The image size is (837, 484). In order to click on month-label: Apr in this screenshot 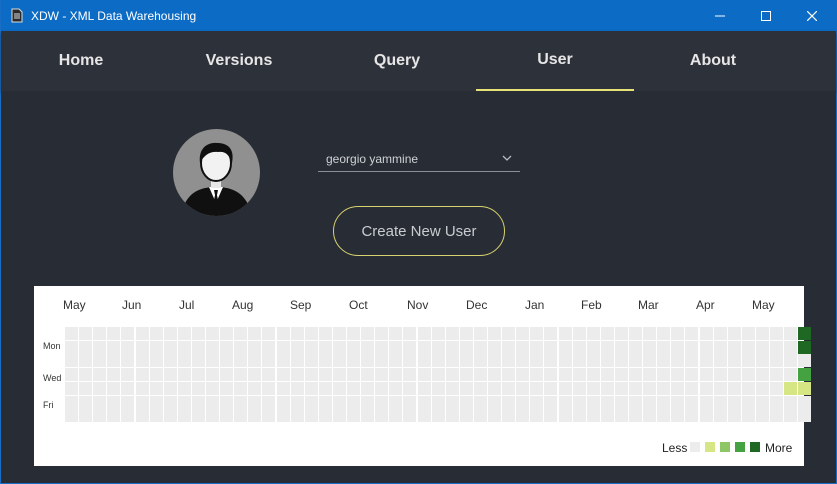, I will do `click(705, 305)`.